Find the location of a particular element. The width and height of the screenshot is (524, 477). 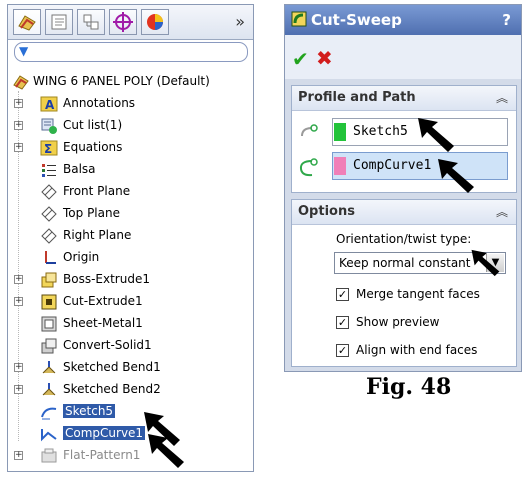

path-value: CompCurve1 is located at coordinates (392, 165).